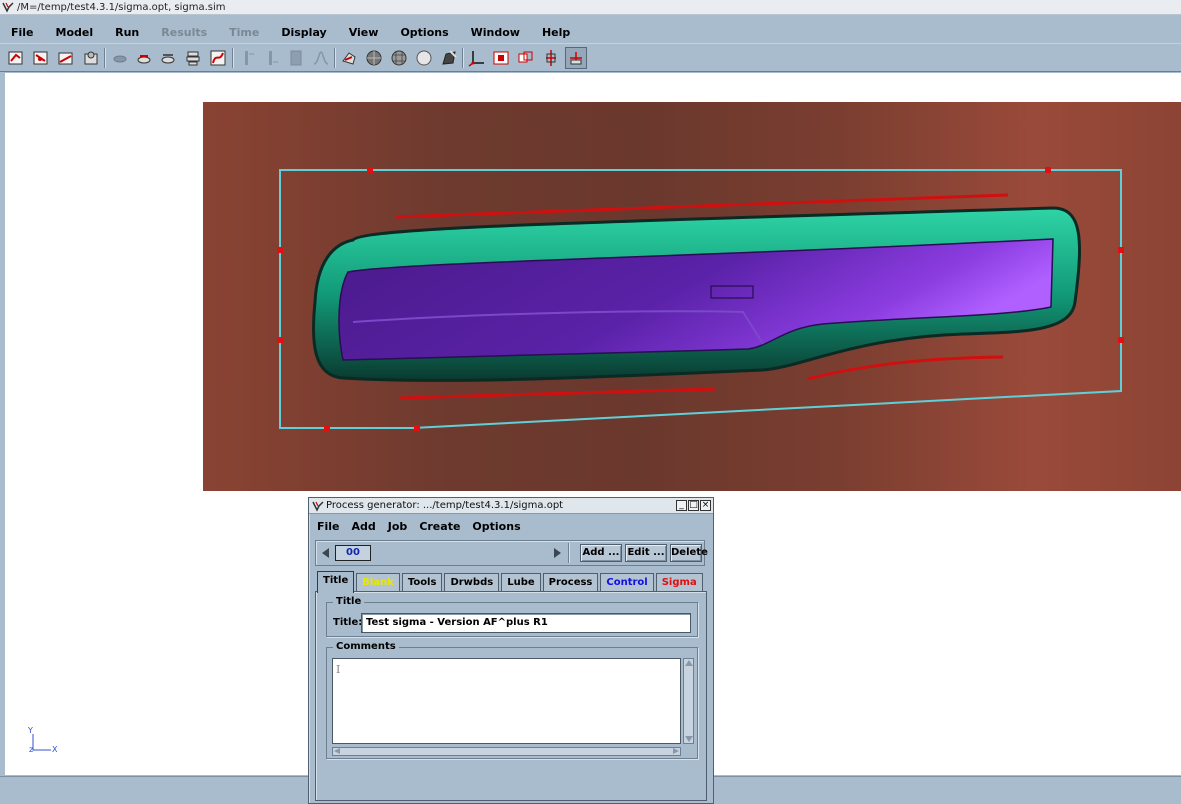 The image size is (1181, 804). Describe the element at coordinates (303, 32) in the screenshot. I see `menu-display: Display` at that location.